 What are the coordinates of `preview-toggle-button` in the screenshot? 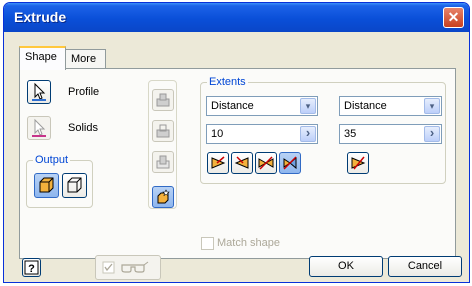 It's located at (128, 267).